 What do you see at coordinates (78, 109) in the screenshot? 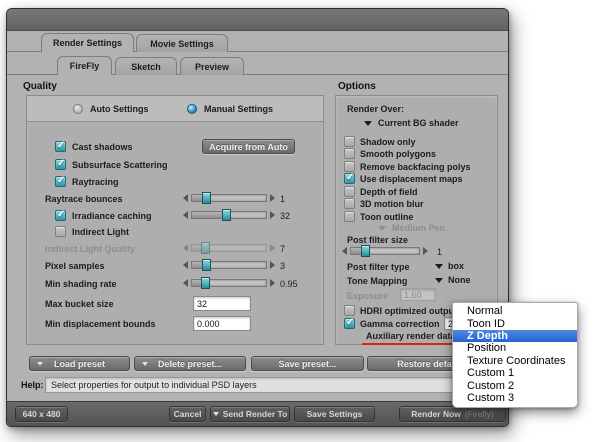
I see `auto-settings-radio-circle` at bounding box center [78, 109].